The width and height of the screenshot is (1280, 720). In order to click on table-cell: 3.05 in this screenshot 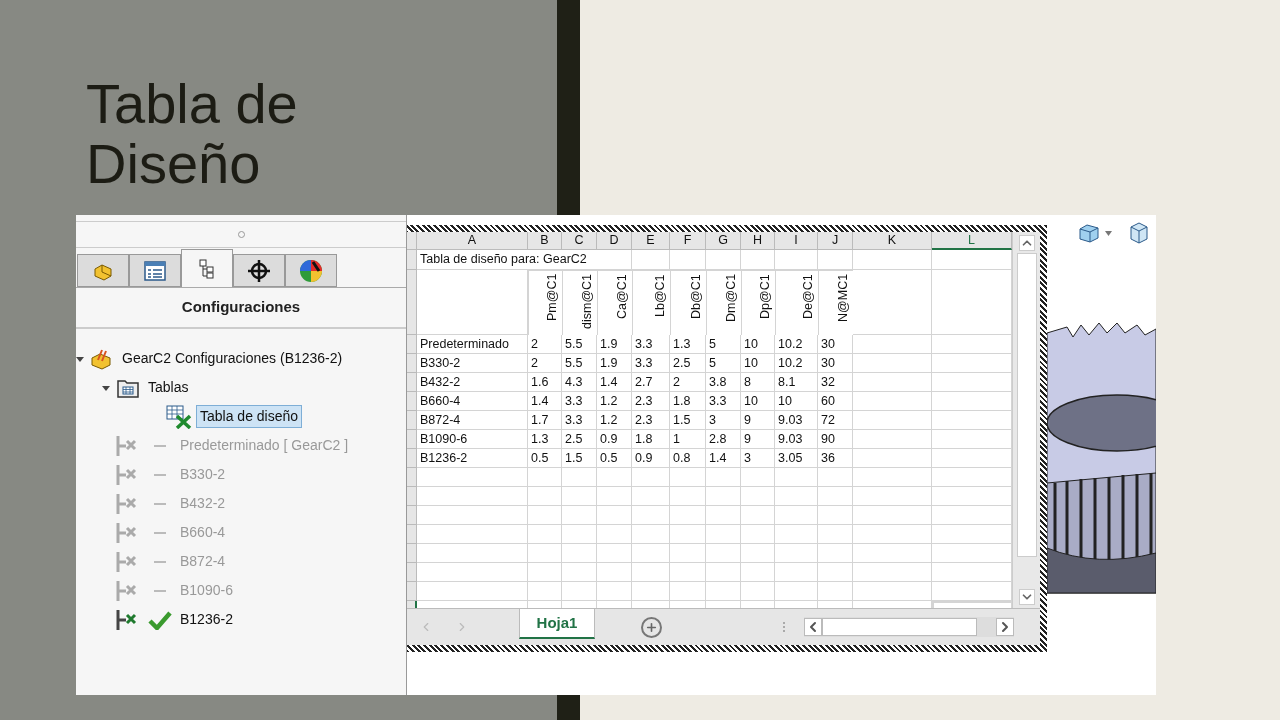, I will do `click(796, 458)`.